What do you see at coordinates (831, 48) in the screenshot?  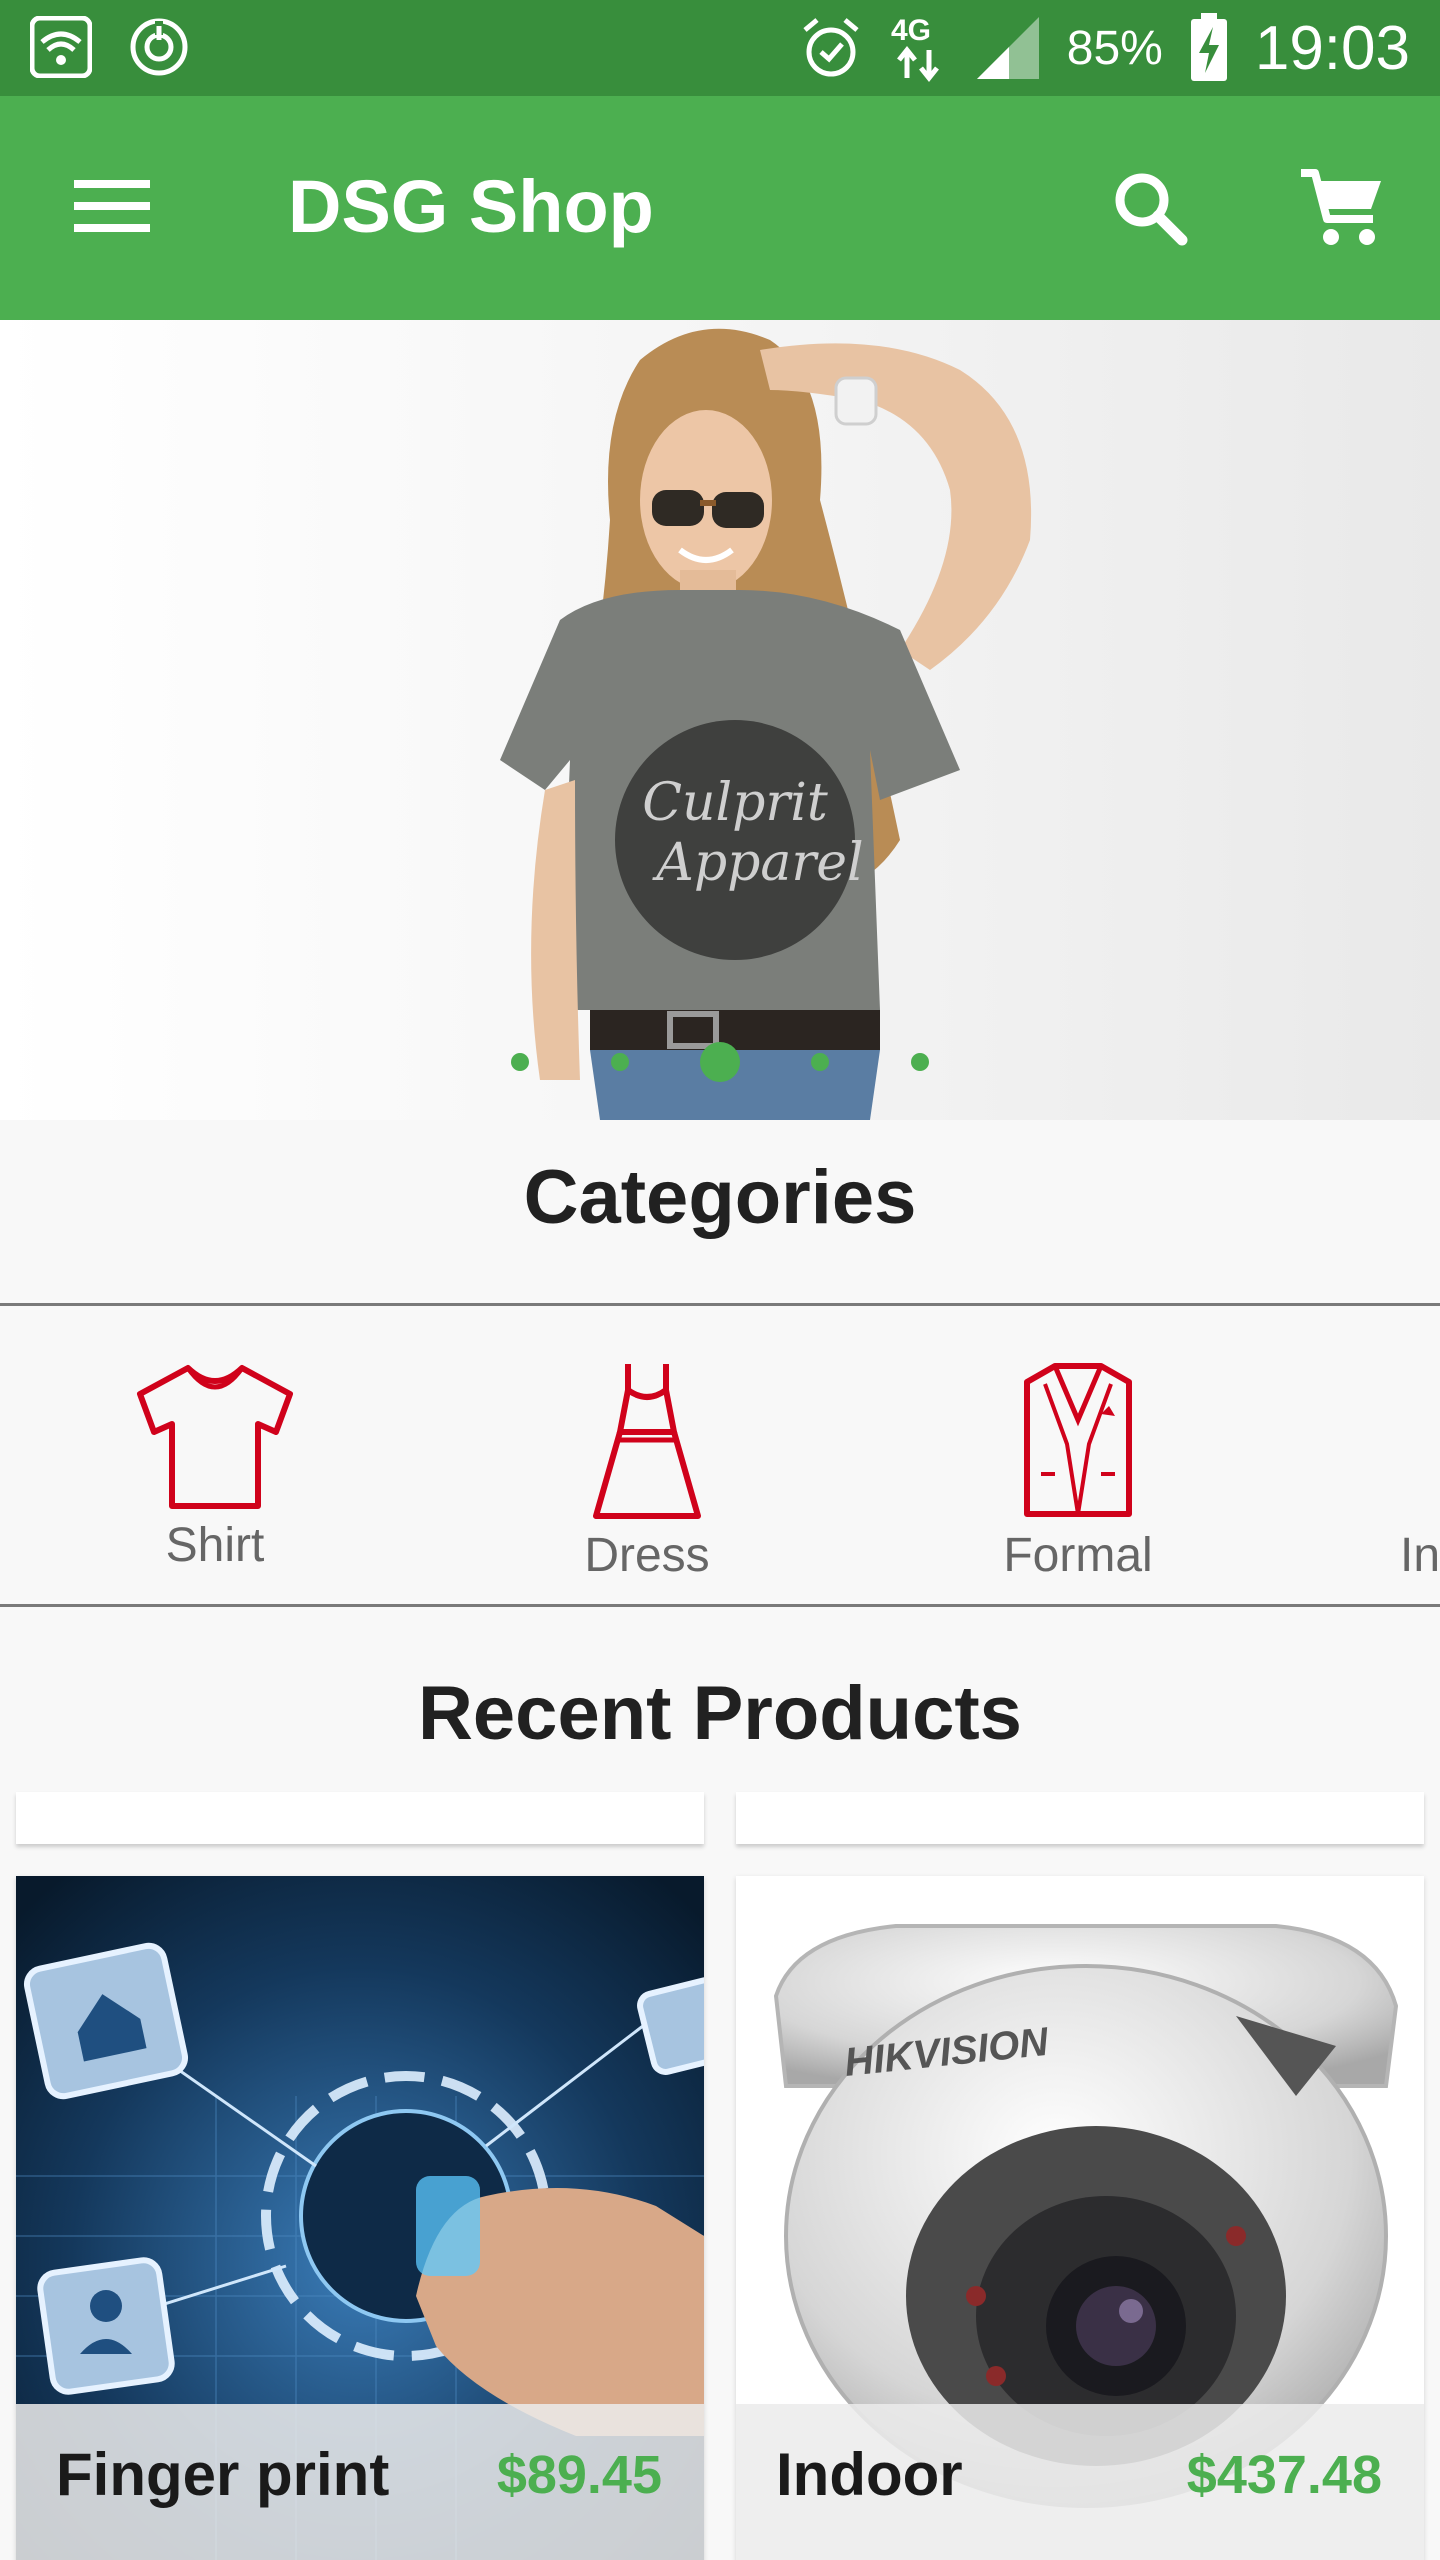 I see `alarm-icon` at bounding box center [831, 48].